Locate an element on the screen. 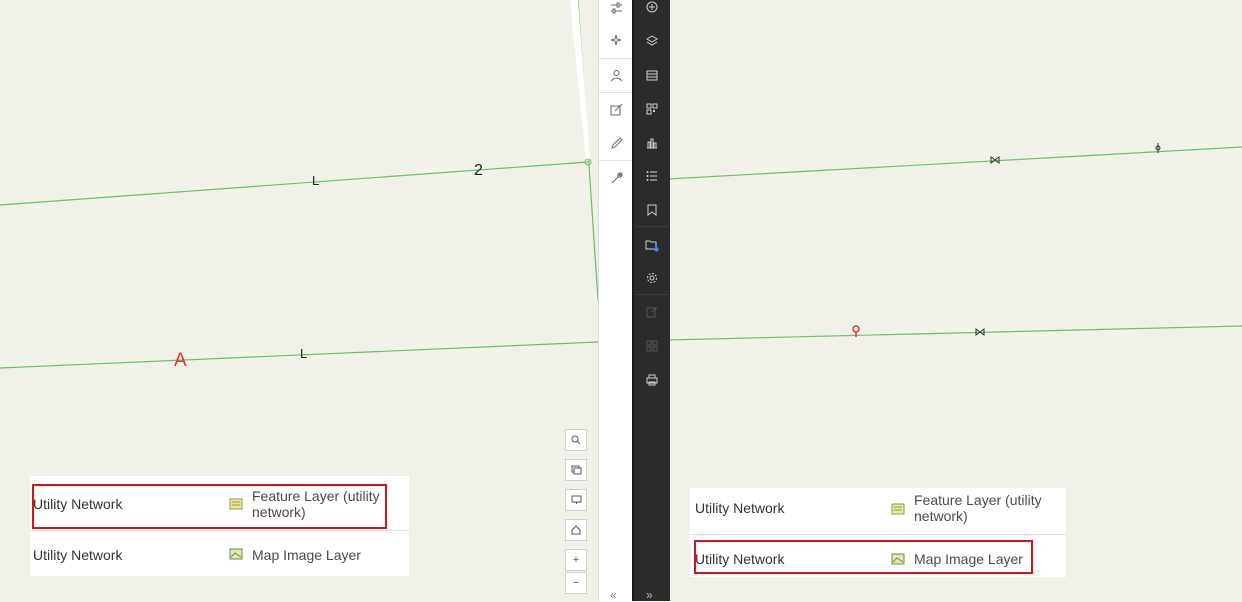  gear-icon is located at coordinates (652, 278).